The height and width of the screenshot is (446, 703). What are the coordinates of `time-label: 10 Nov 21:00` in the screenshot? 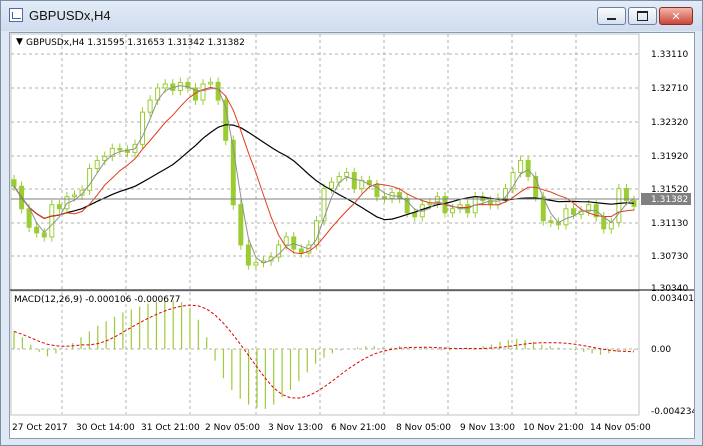 It's located at (553, 428).